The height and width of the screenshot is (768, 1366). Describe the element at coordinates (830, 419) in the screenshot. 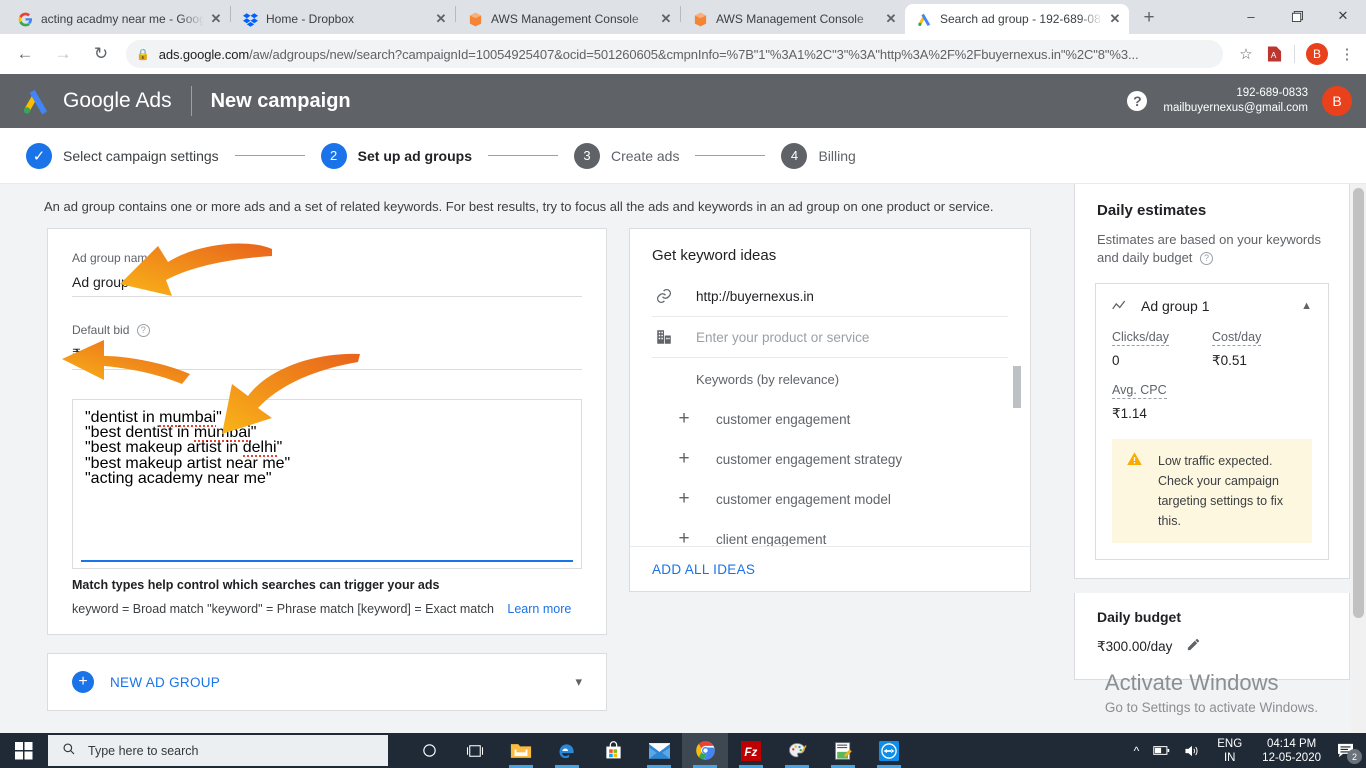

I see `list-item: + customer engagement` at that location.